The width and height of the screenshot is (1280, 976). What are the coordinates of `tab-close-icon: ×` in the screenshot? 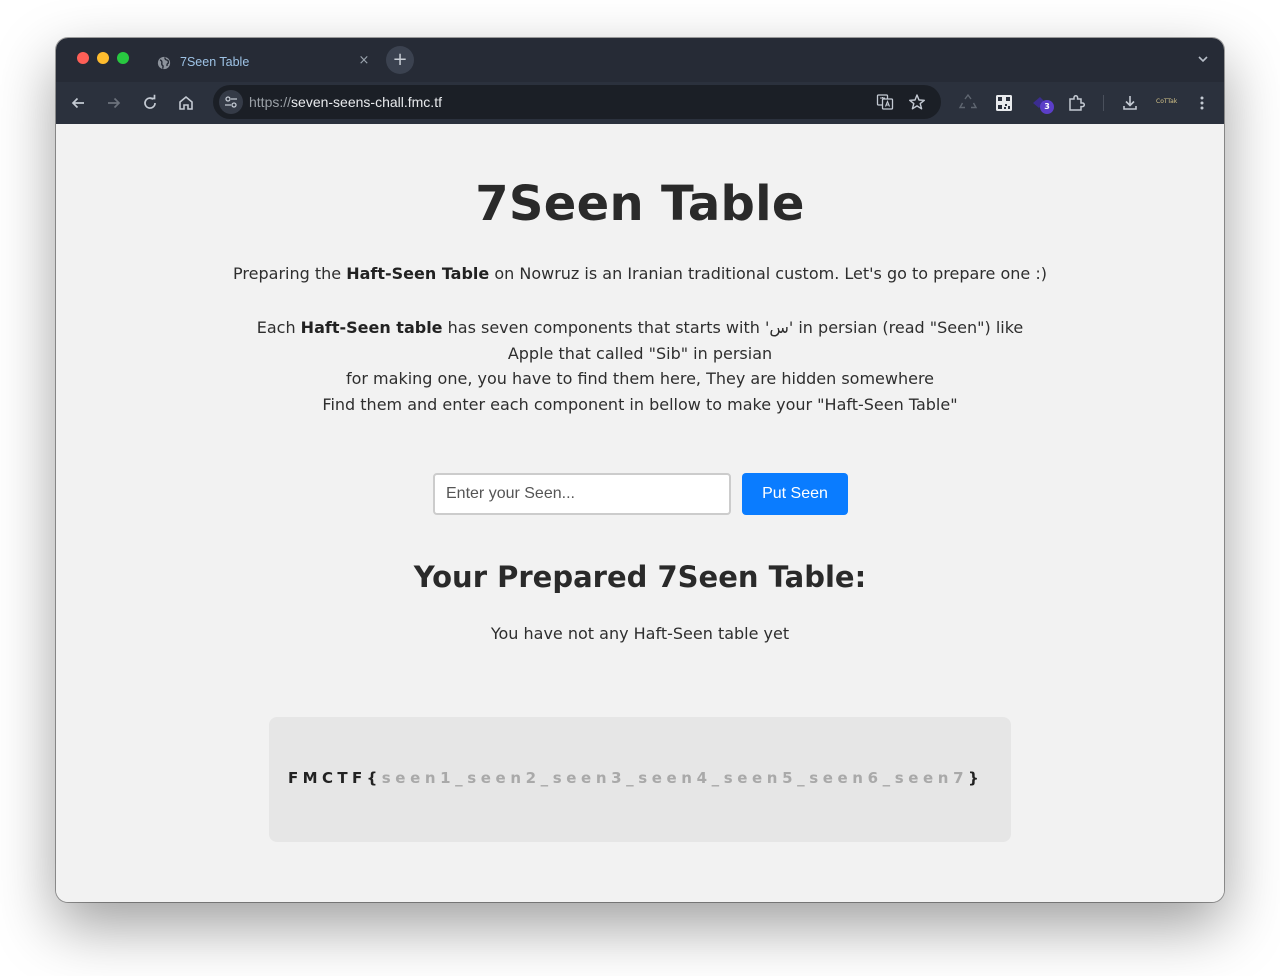 It's located at (364, 61).